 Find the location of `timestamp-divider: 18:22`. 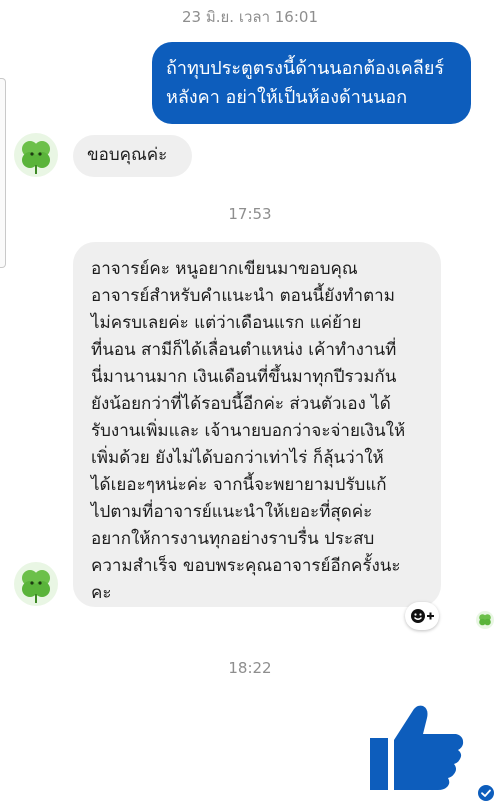

timestamp-divider: 18:22 is located at coordinates (250, 668).